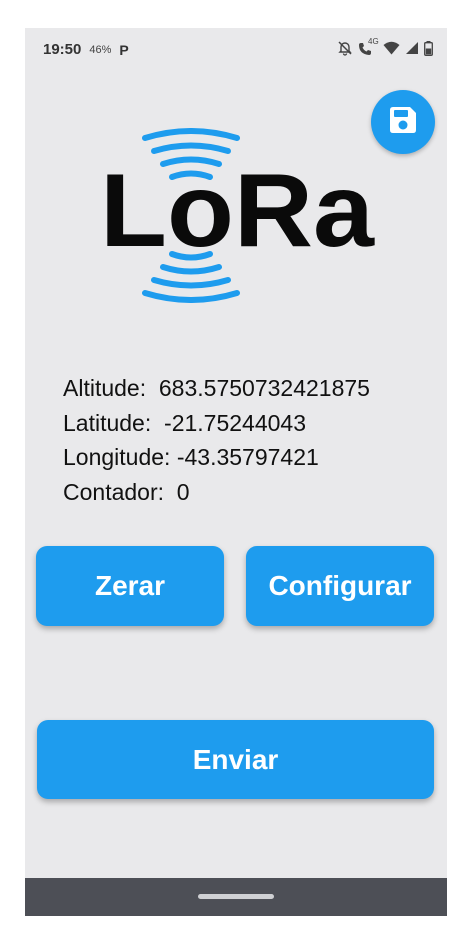 Image resolution: width=474 pixels, height=938 pixels. What do you see at coordinates (124, 49) in the screenshot?
I see `app-notification-icon: P` at bounding box center [124, 49].